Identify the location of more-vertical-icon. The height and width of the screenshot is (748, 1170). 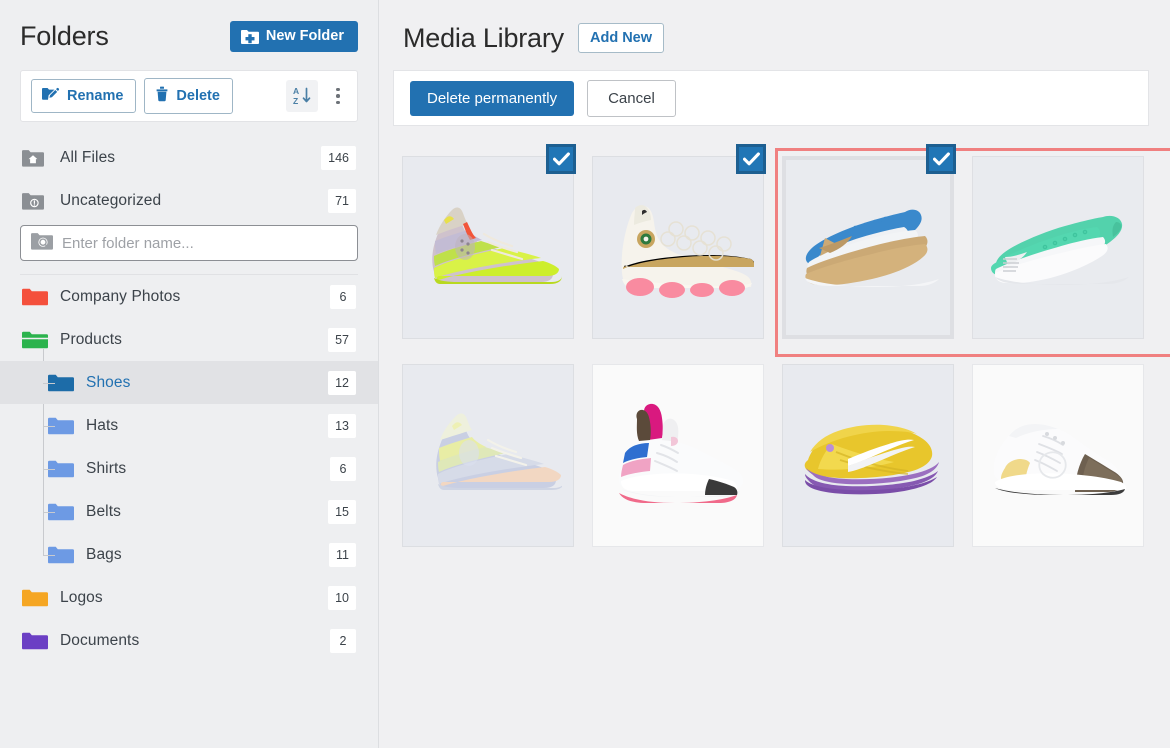
(338, 96).